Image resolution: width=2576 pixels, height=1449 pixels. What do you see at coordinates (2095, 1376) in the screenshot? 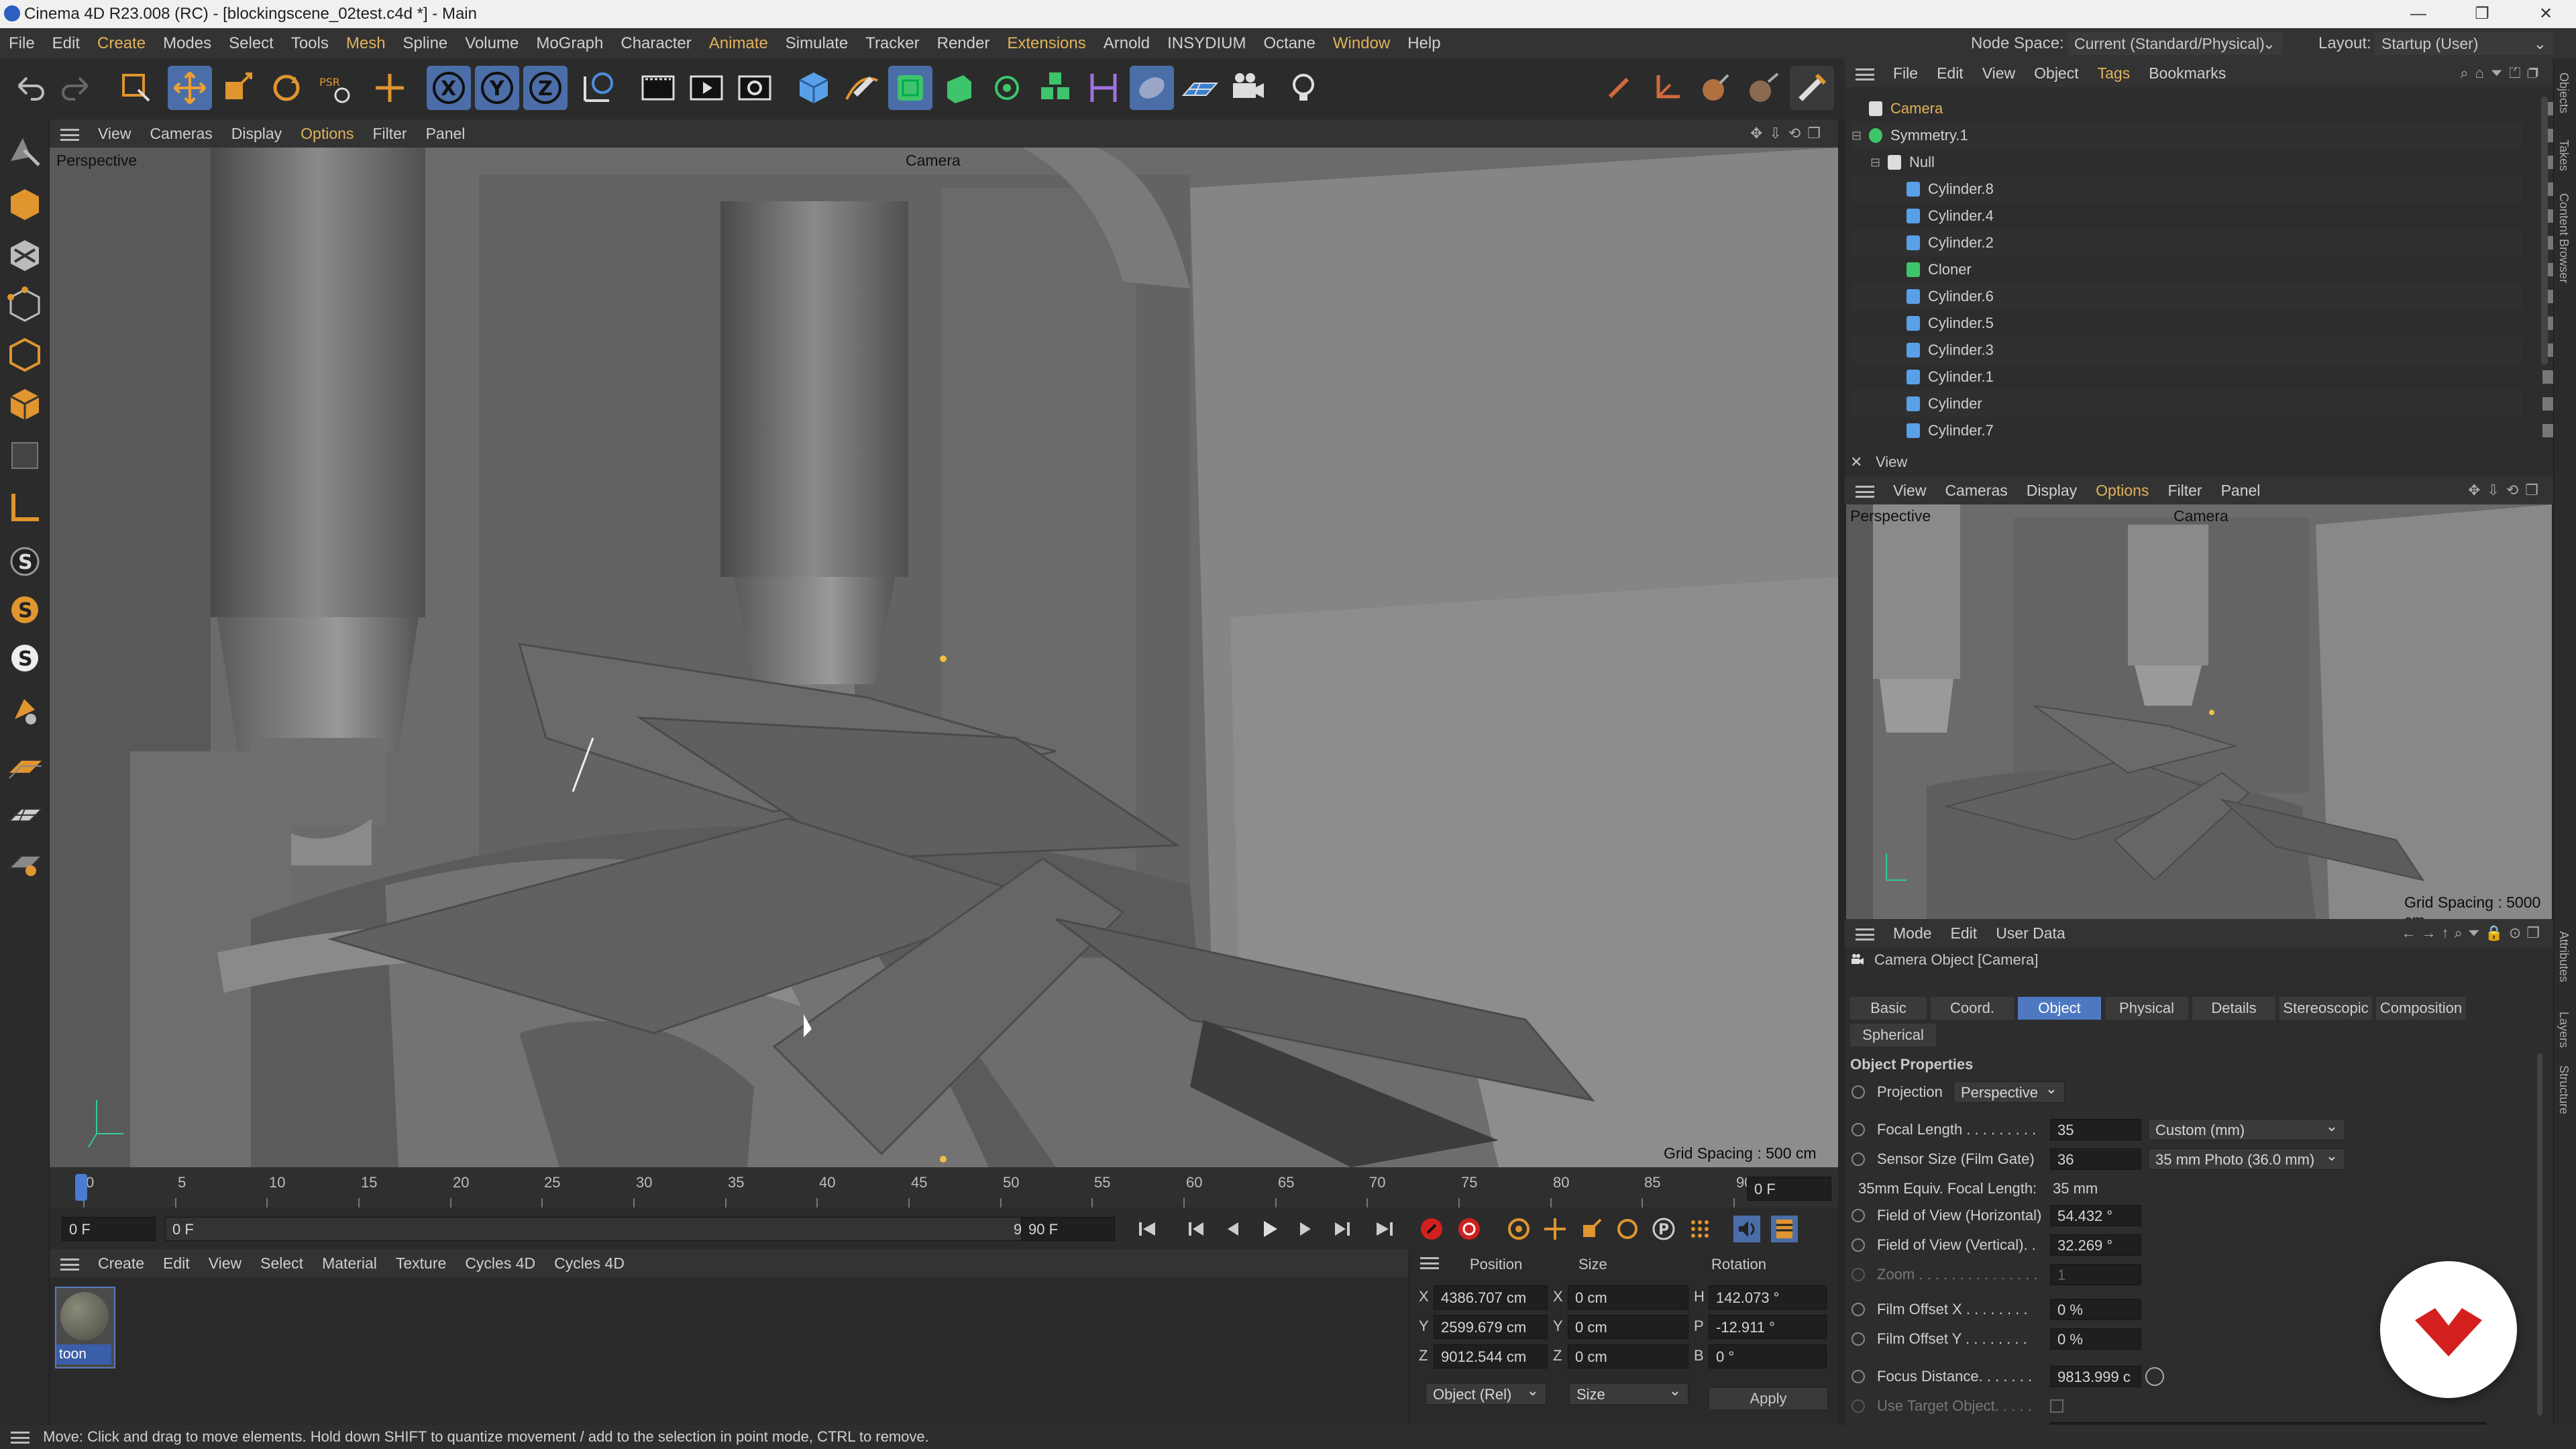
I see `property-value-field: 9813.999 c` at bounding box center [2095, 1376].